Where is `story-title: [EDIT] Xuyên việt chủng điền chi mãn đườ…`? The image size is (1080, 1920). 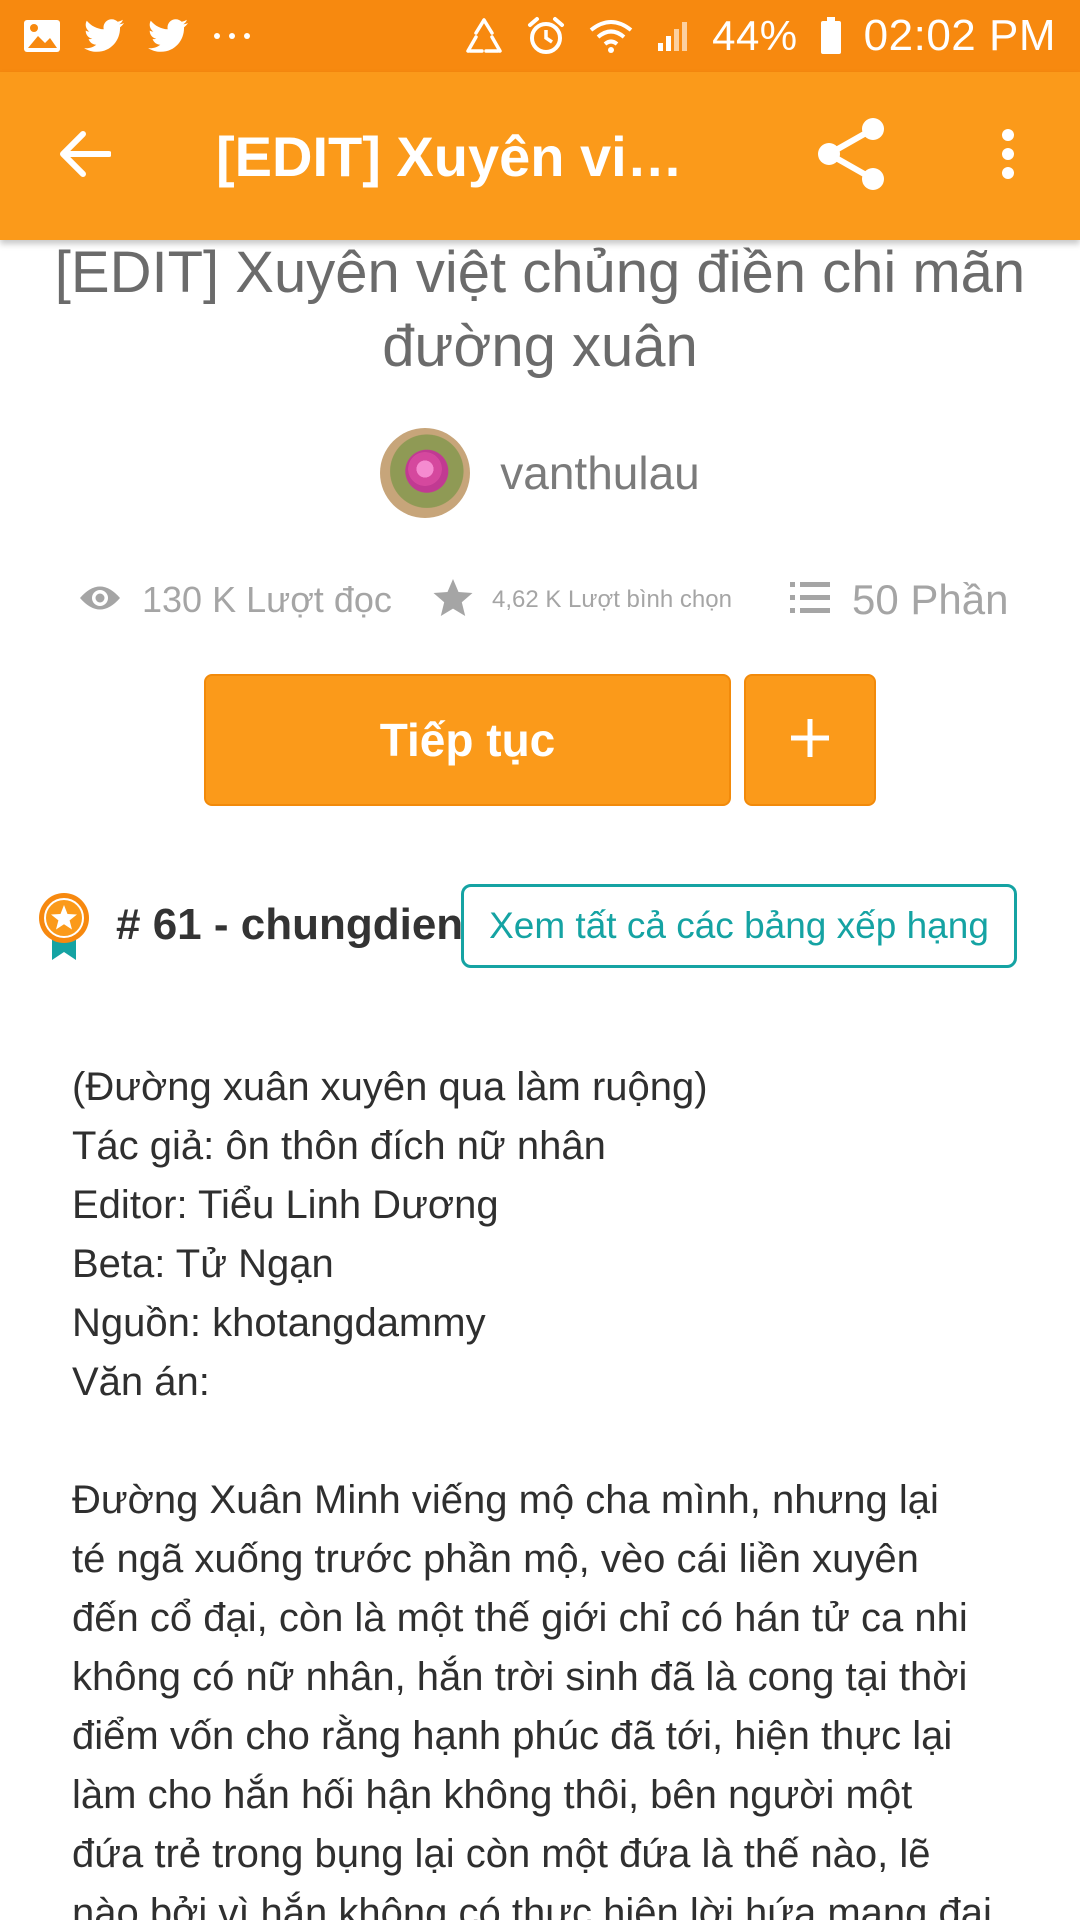 story-title: [EDIT] Xuyên việt chủng điền chi mãn đườ… is located at coordinates (540, 309).